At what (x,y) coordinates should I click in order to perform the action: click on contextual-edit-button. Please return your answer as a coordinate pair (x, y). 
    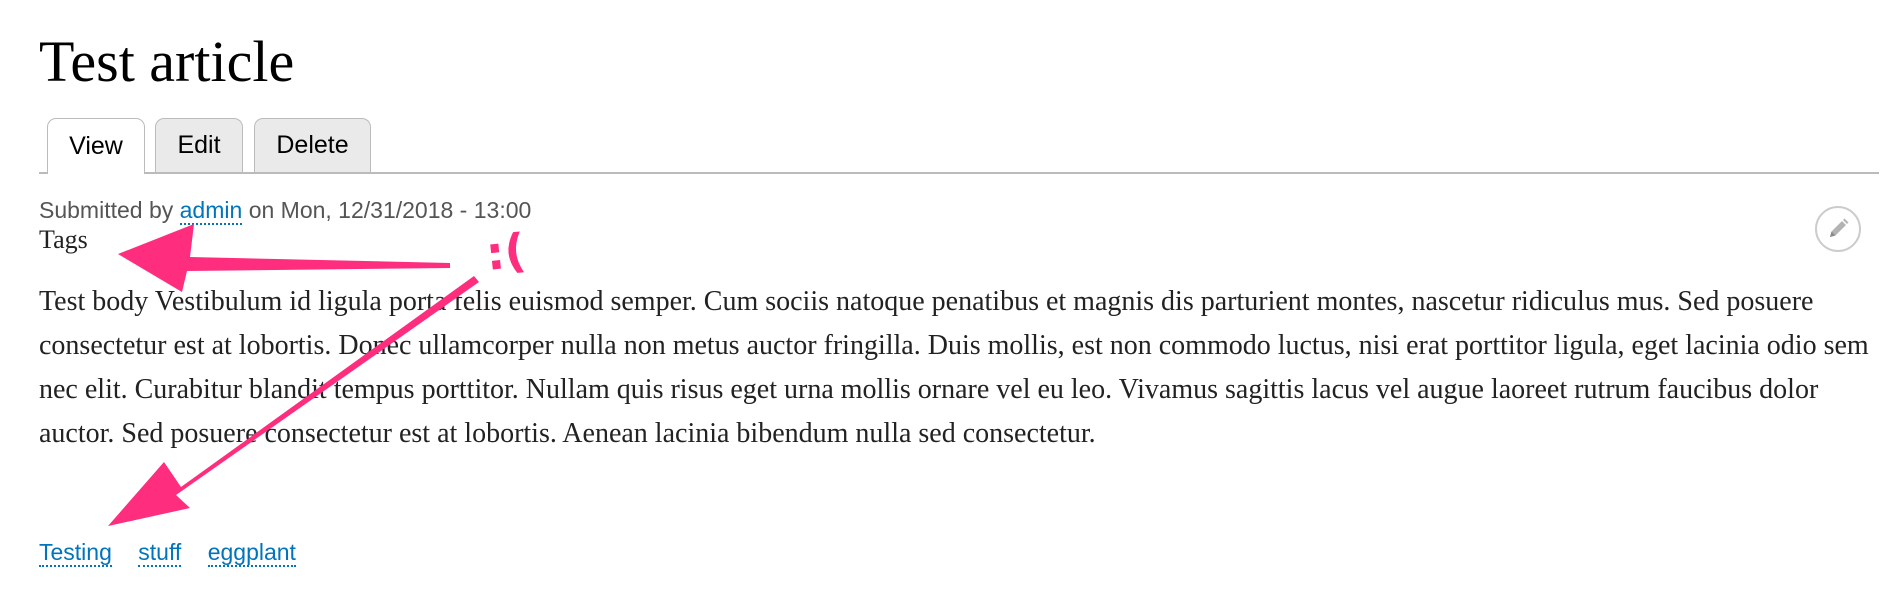
    Looking at the image, I should click on (1838, 229).